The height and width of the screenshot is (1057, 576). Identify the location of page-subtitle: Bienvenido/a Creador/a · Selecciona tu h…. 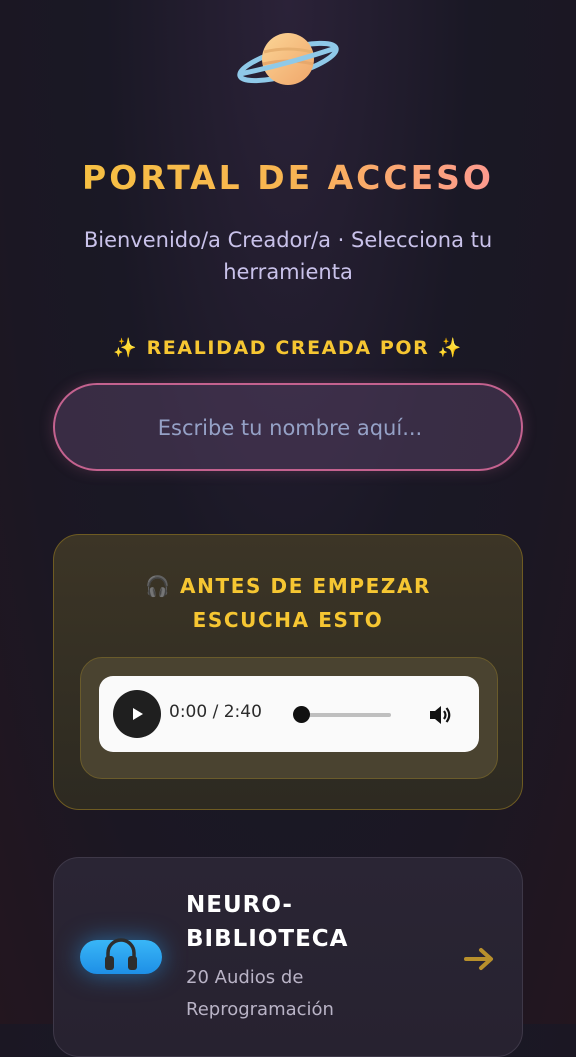
(288, 256).